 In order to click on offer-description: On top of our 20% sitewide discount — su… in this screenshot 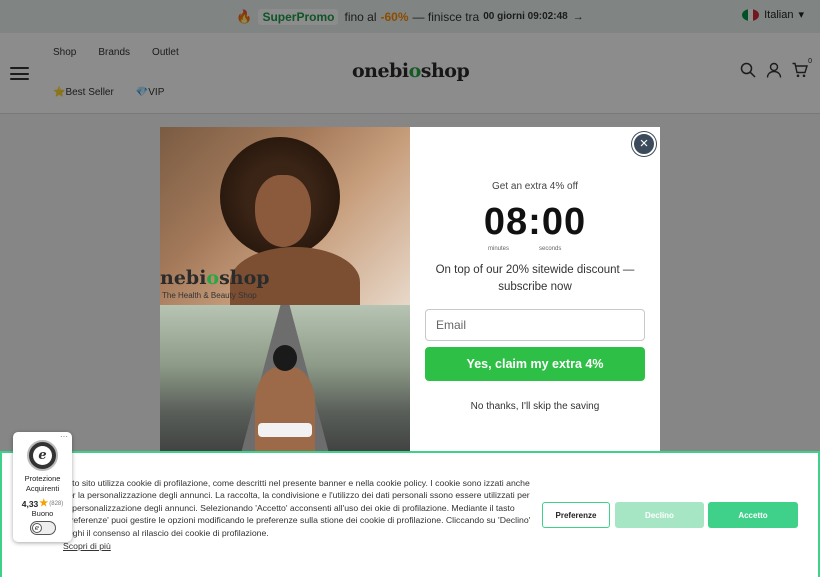, I will do `click(535, 278)`.